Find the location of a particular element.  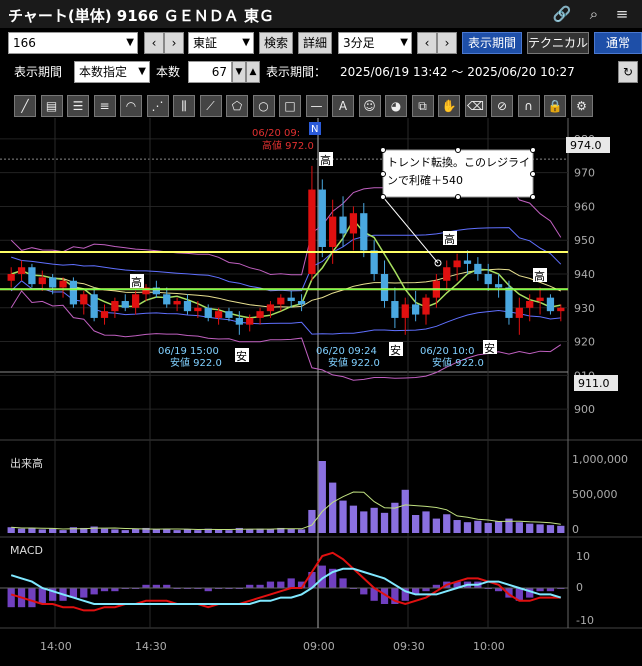

copy-icon: ⧉ is located at coordinates (422, 106).